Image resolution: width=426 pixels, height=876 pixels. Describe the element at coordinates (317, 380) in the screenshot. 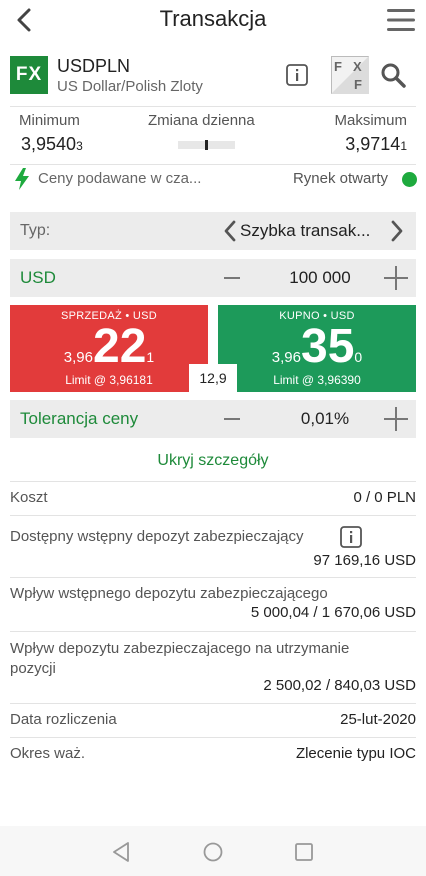

I see `buy-limit: Limit @ 3,96390` at that location.